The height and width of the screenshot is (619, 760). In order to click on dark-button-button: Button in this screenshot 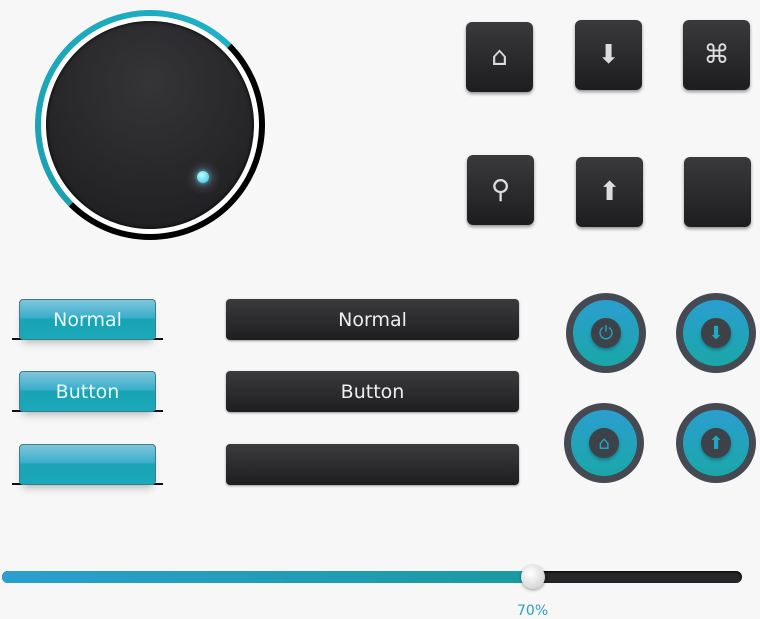, I will do `click(372, 391)`.